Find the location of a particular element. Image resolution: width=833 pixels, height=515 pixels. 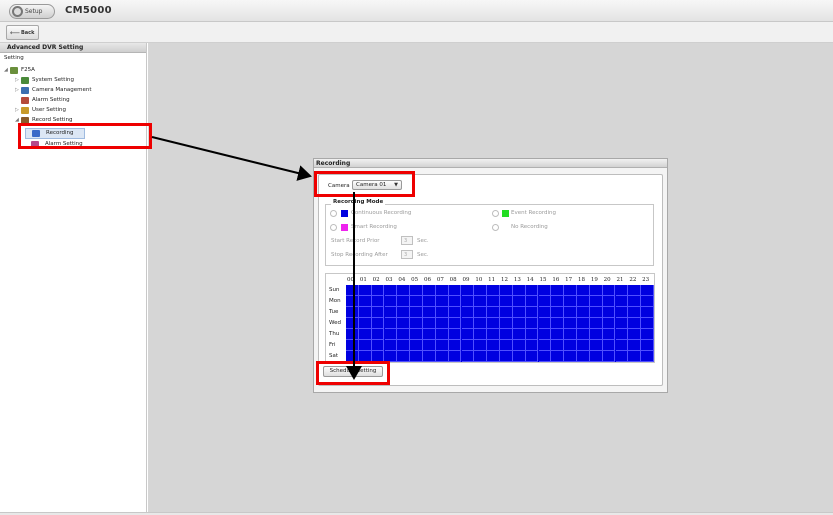

annotation-arrows is located at coordinates (256, 258).